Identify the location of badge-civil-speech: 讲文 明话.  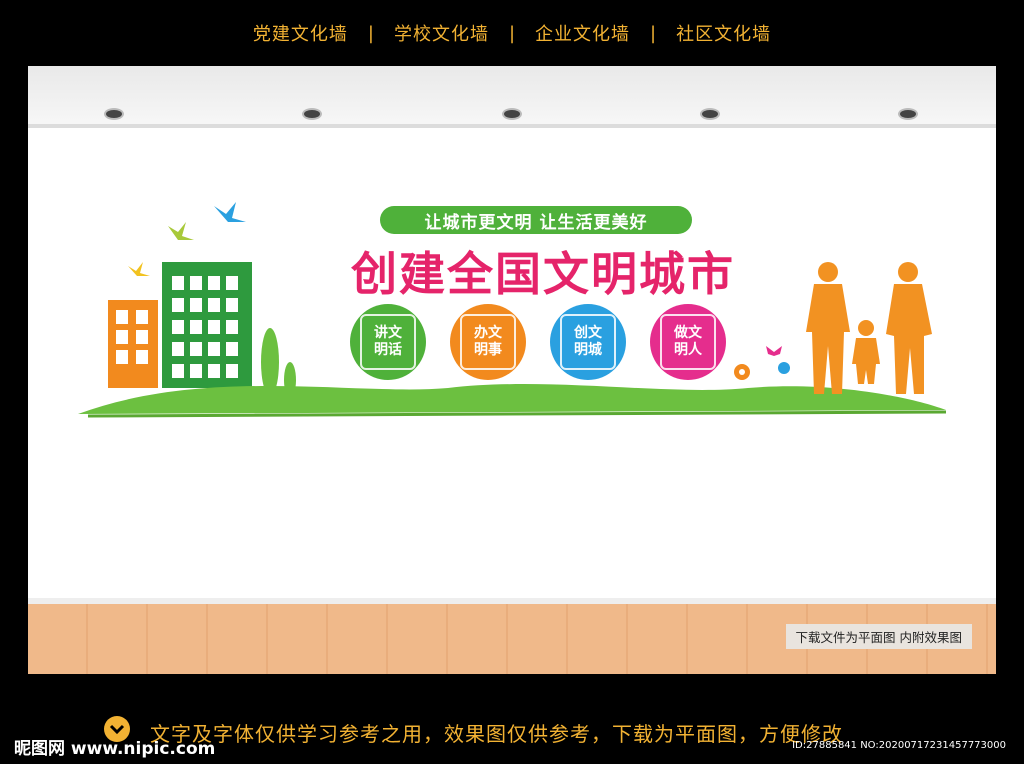
(388, 342).